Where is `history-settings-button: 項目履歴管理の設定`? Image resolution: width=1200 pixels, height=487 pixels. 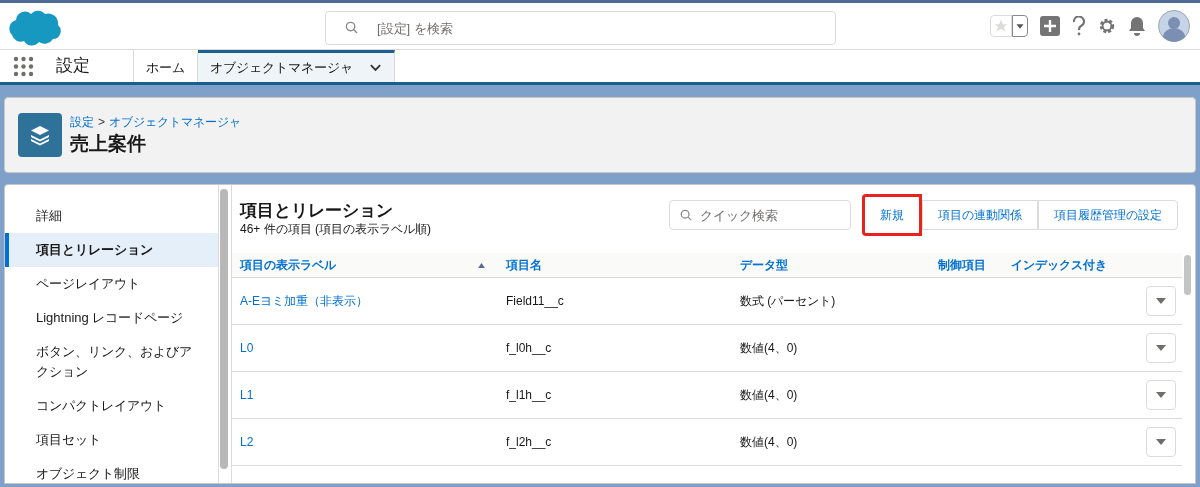
history-settings-button: 項目履歴管理の設定 is located at coordinates (1108, 215).